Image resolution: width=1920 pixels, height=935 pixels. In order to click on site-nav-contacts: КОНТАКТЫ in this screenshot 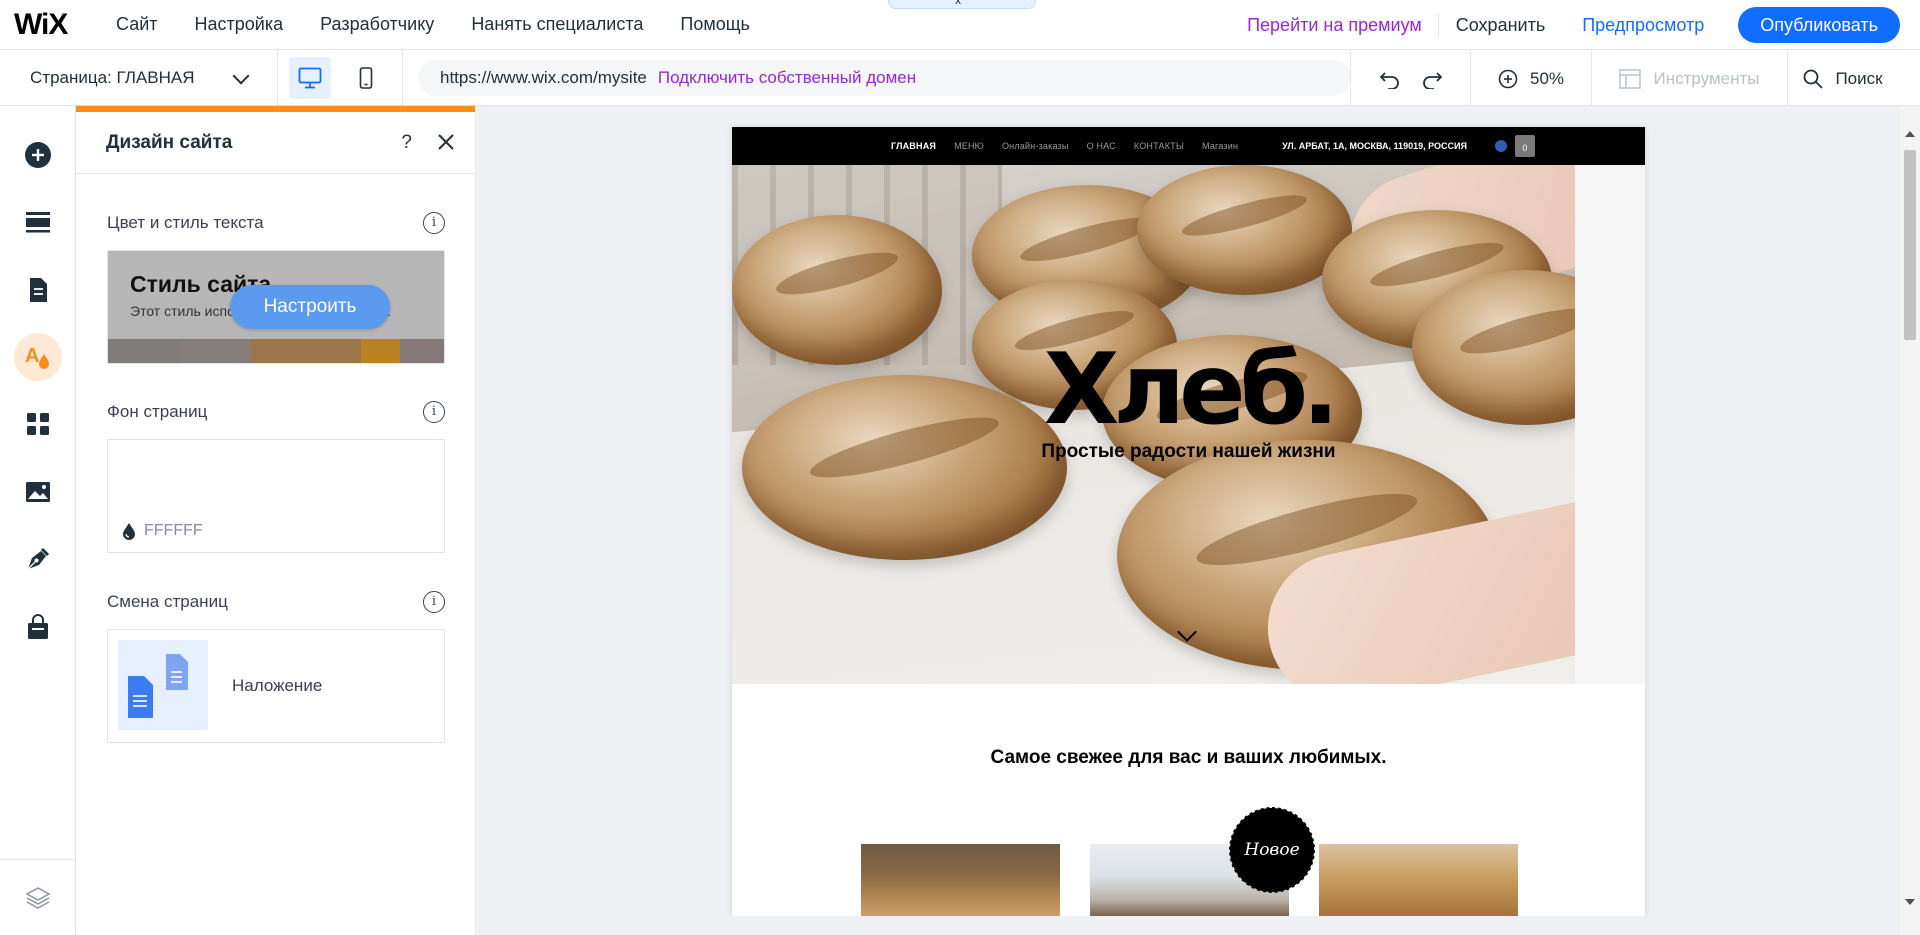, I will do `click(1159, 146)`.